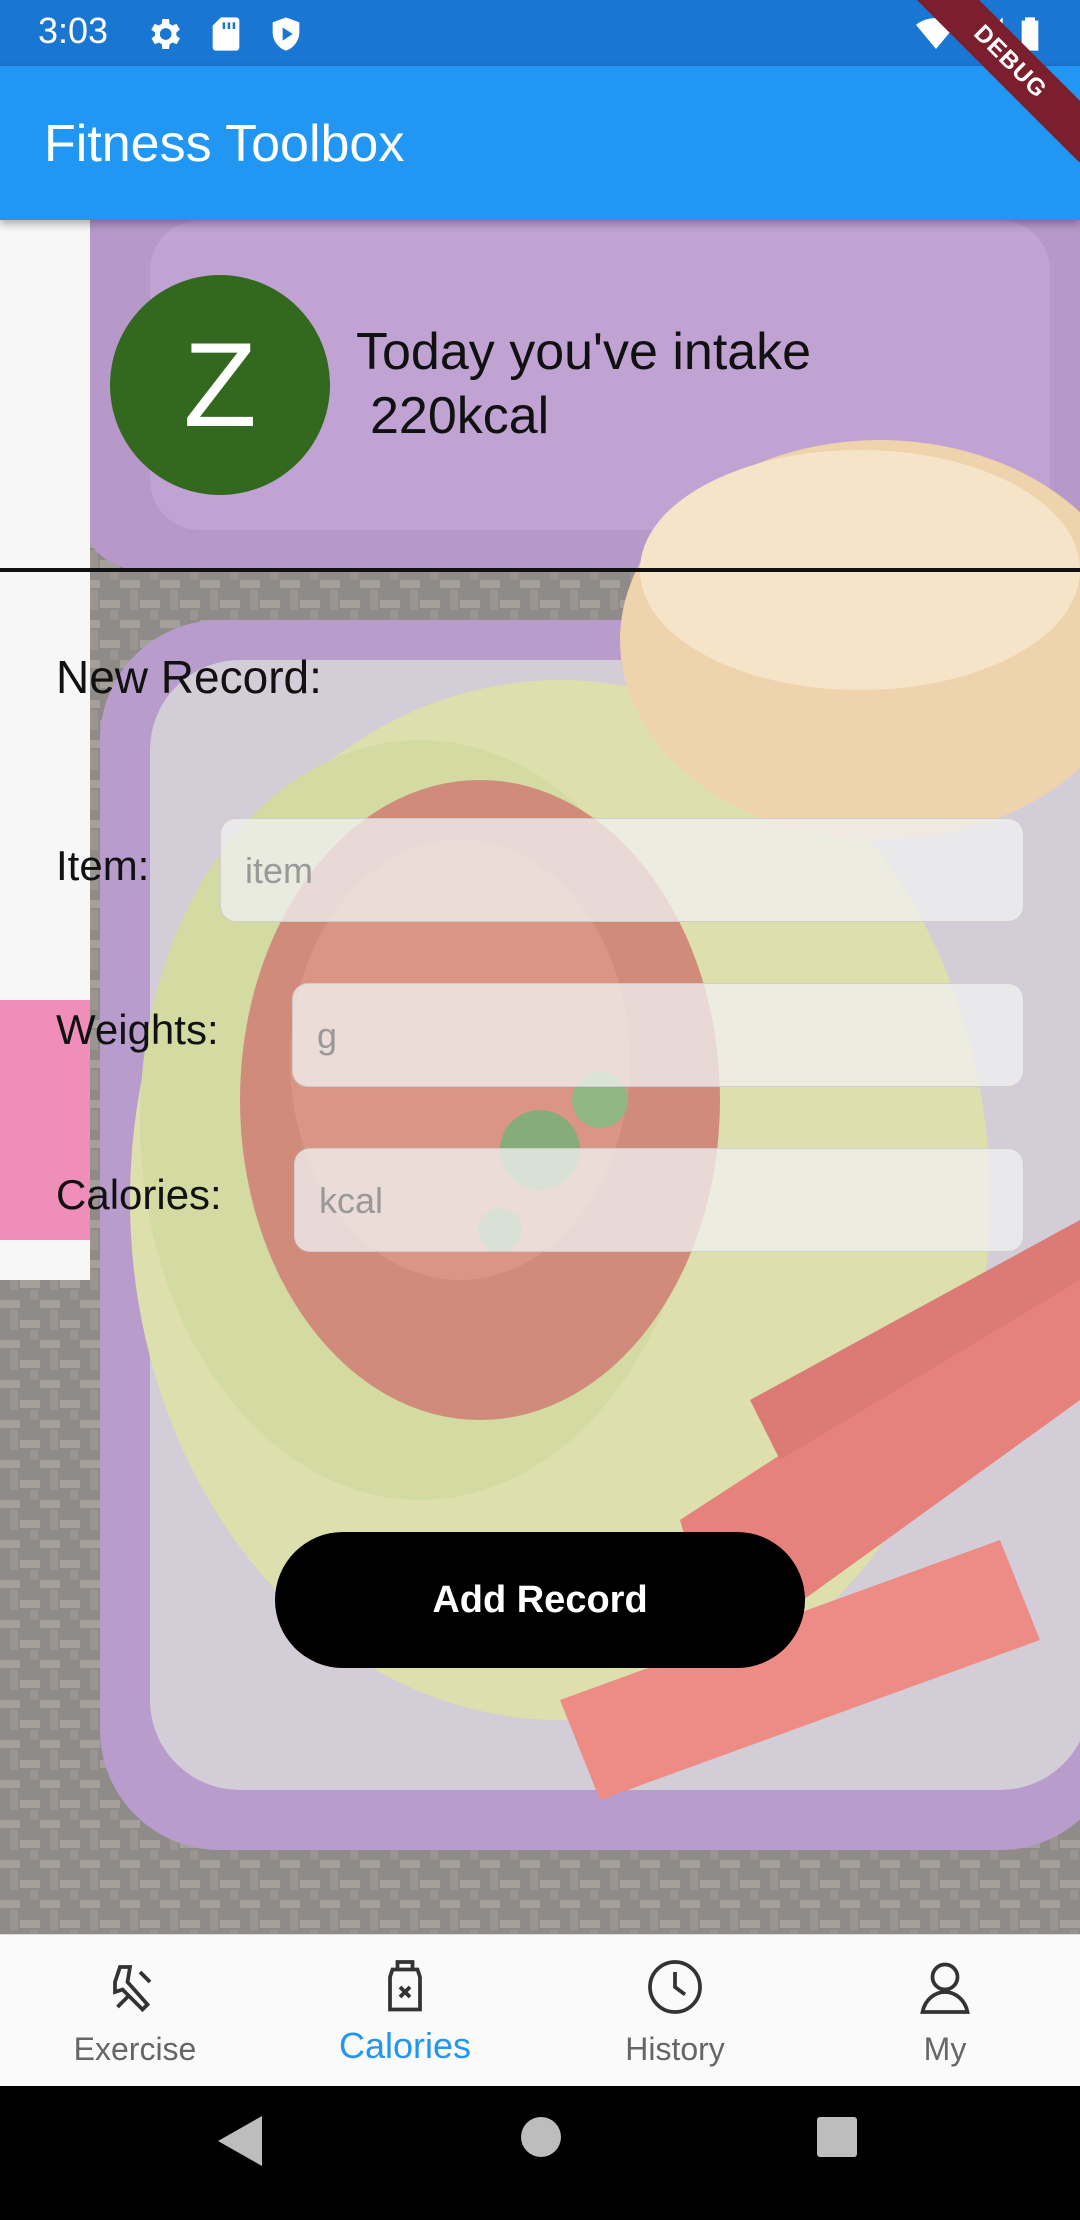 This screenshot has width=1080, height=2220. I want to click on recents-icon, so click(837, 2137).